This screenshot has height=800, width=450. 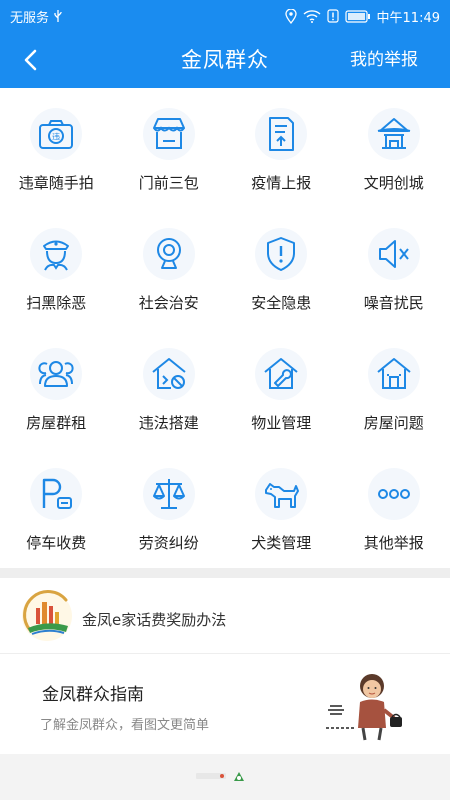 I want to click on my-report-button: 我的举报, so click(x=384, y=60).